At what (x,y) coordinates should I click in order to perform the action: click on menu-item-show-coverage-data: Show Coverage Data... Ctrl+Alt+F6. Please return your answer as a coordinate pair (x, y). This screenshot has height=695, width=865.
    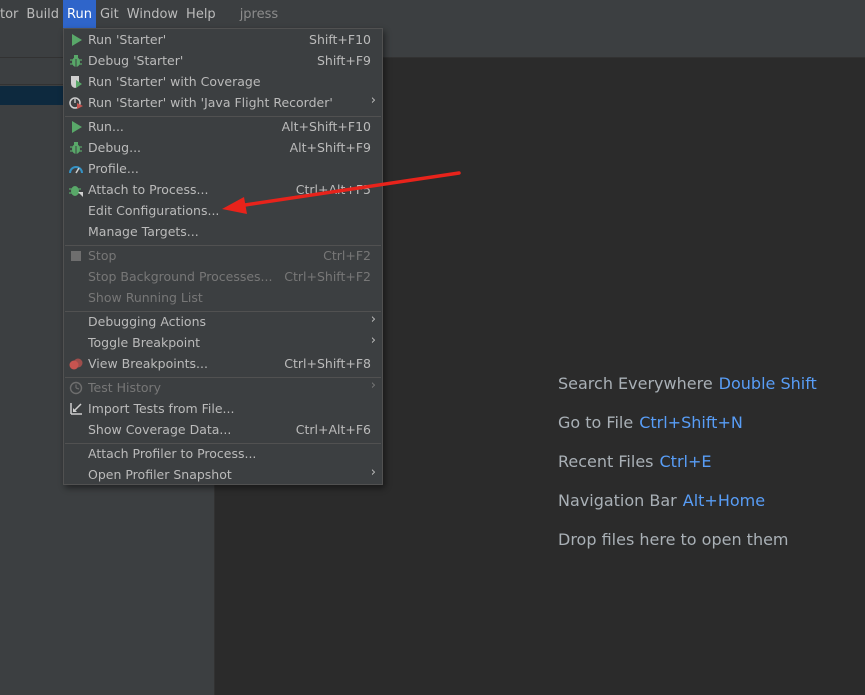
    Looking at the image, I should click on (223, 430).